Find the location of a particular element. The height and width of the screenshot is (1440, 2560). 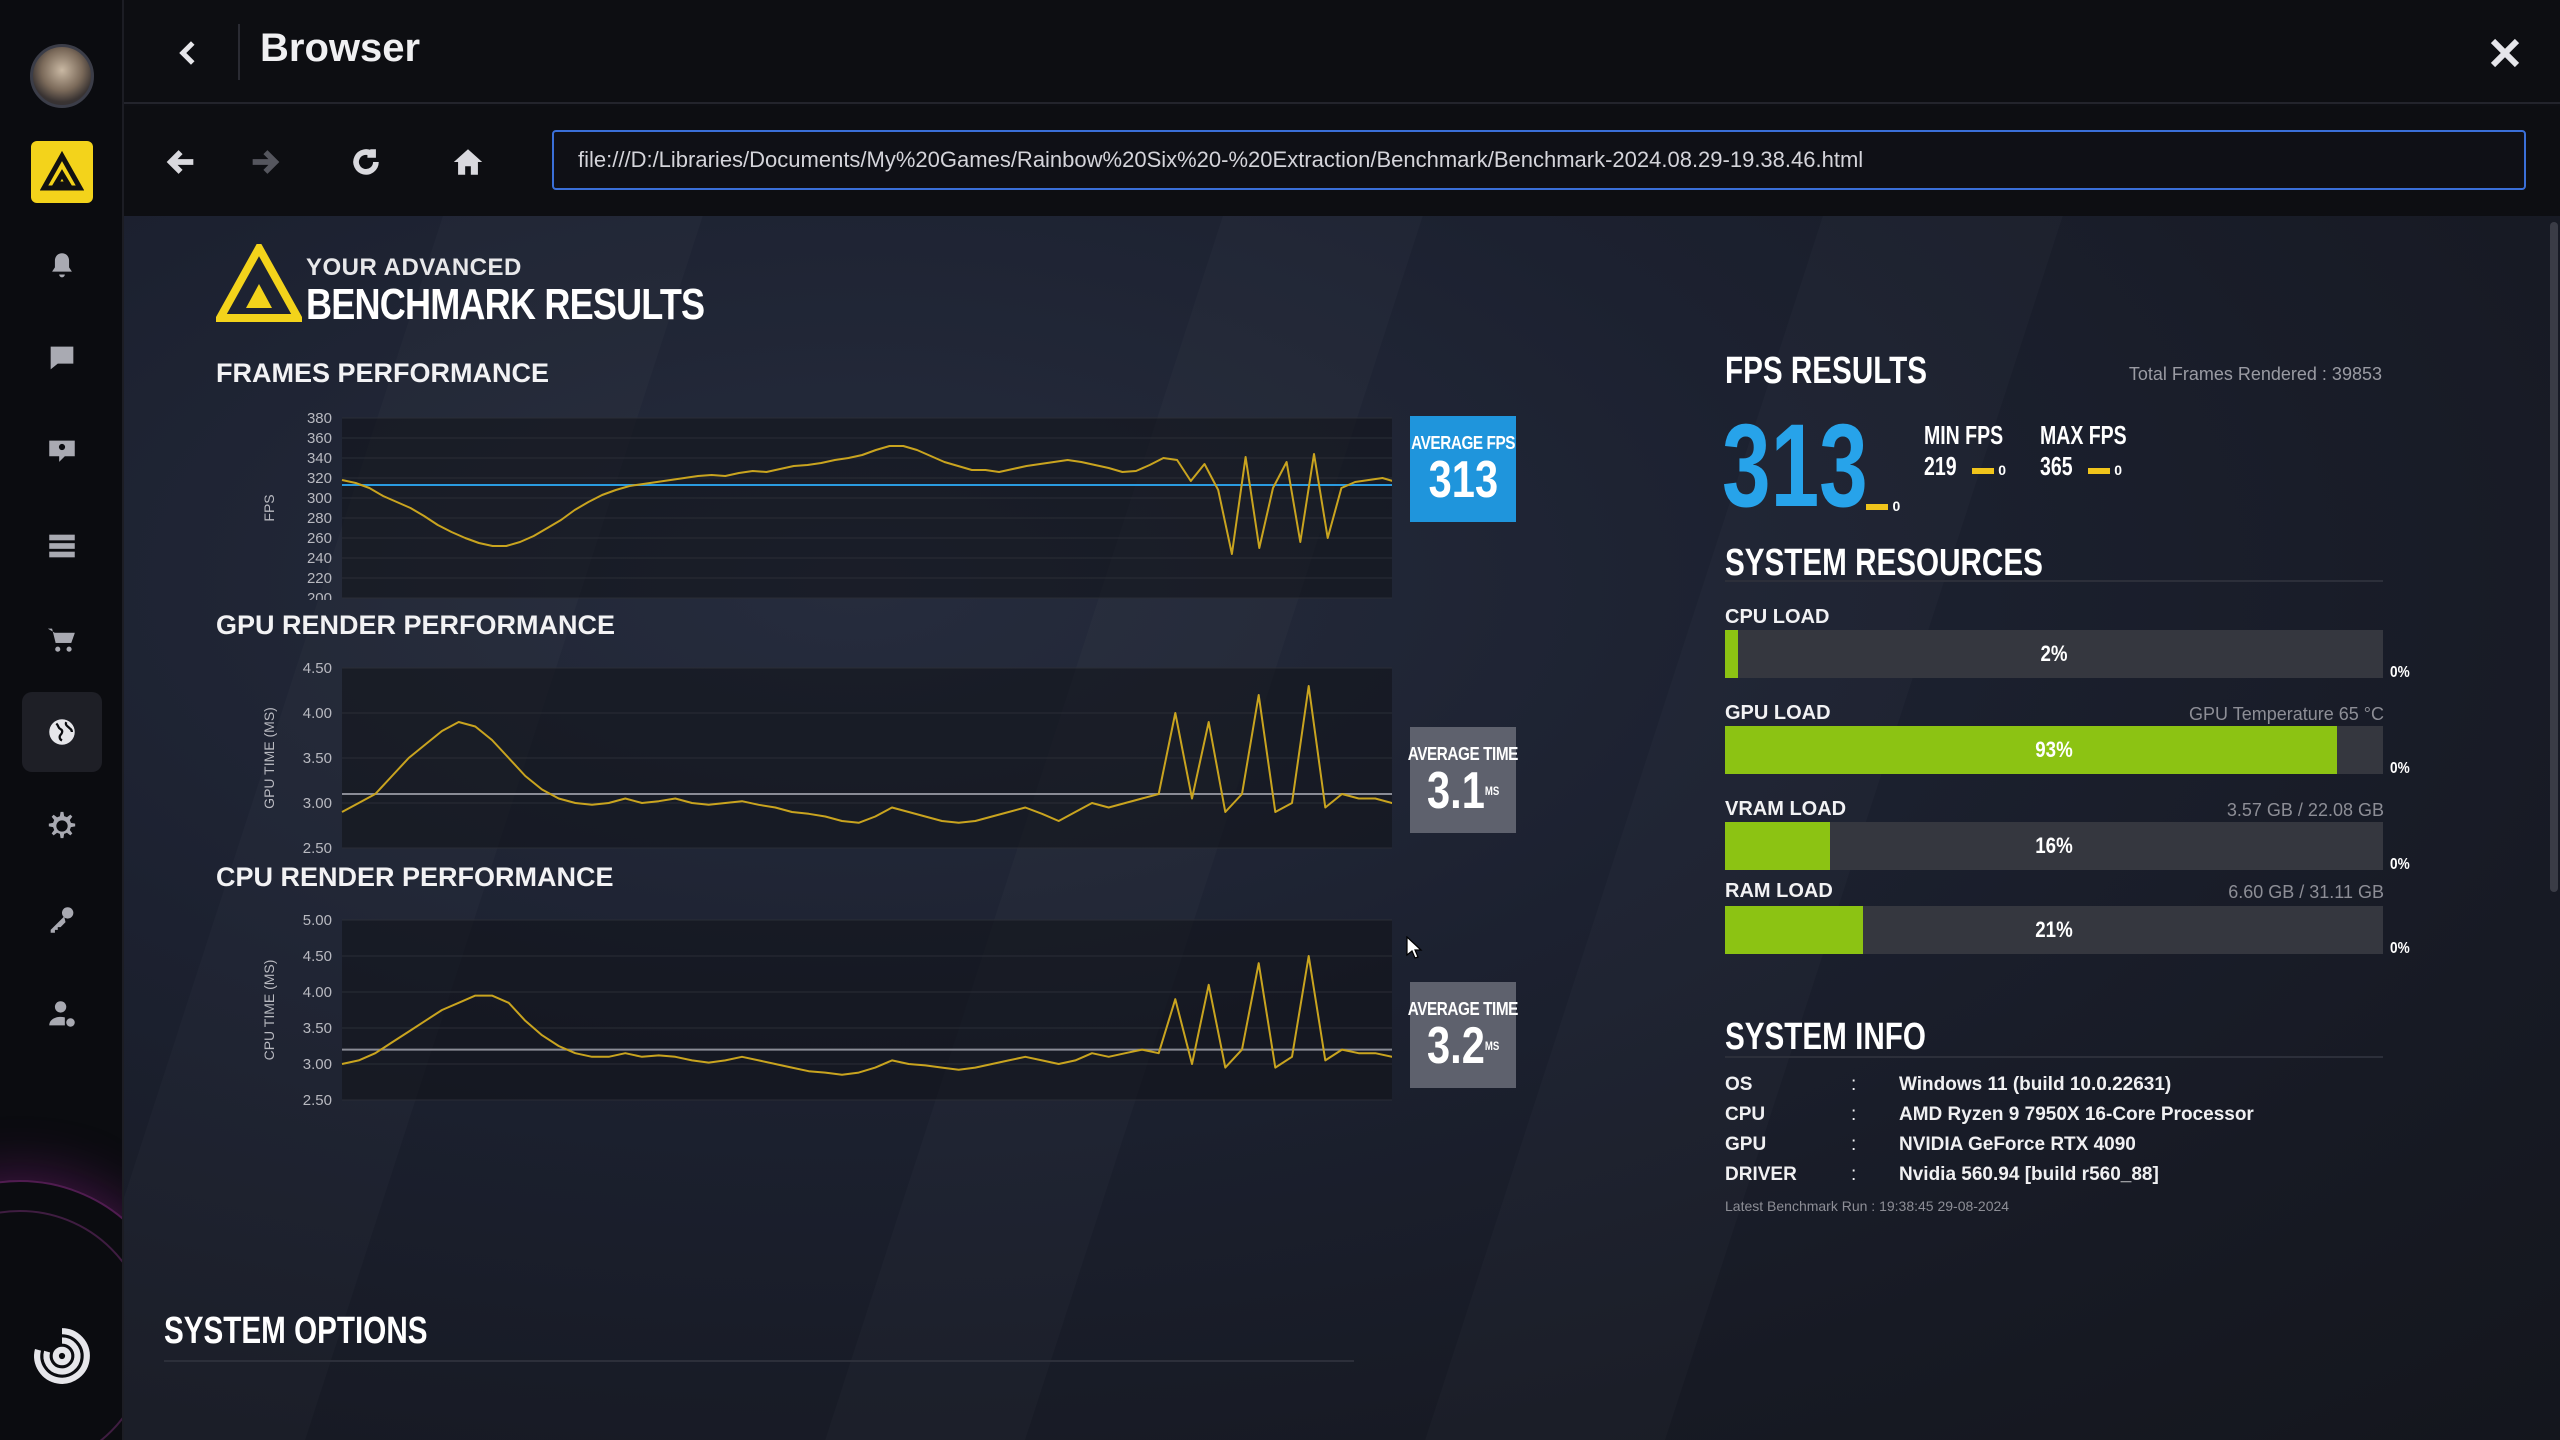

library-button is located at coordinates (62, 546).